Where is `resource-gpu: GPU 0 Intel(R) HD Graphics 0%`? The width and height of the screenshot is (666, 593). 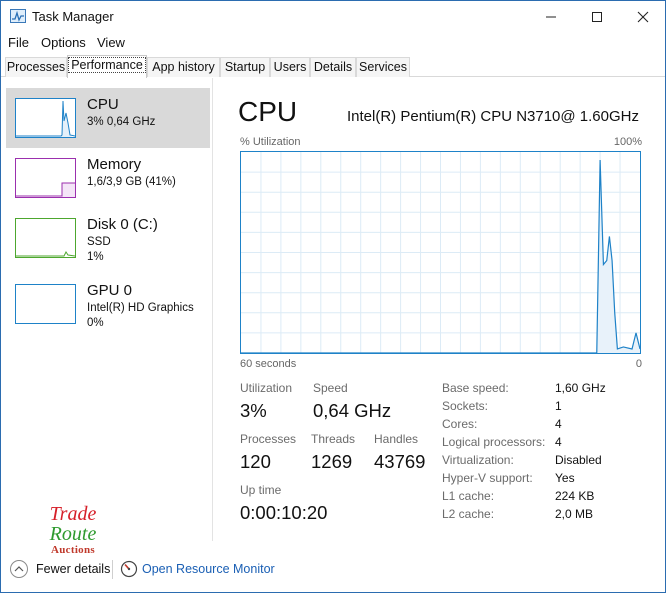
resource-gpu: GPU 0 Intel(R) HD Graphics 0% is located at coordinates (108, 304).